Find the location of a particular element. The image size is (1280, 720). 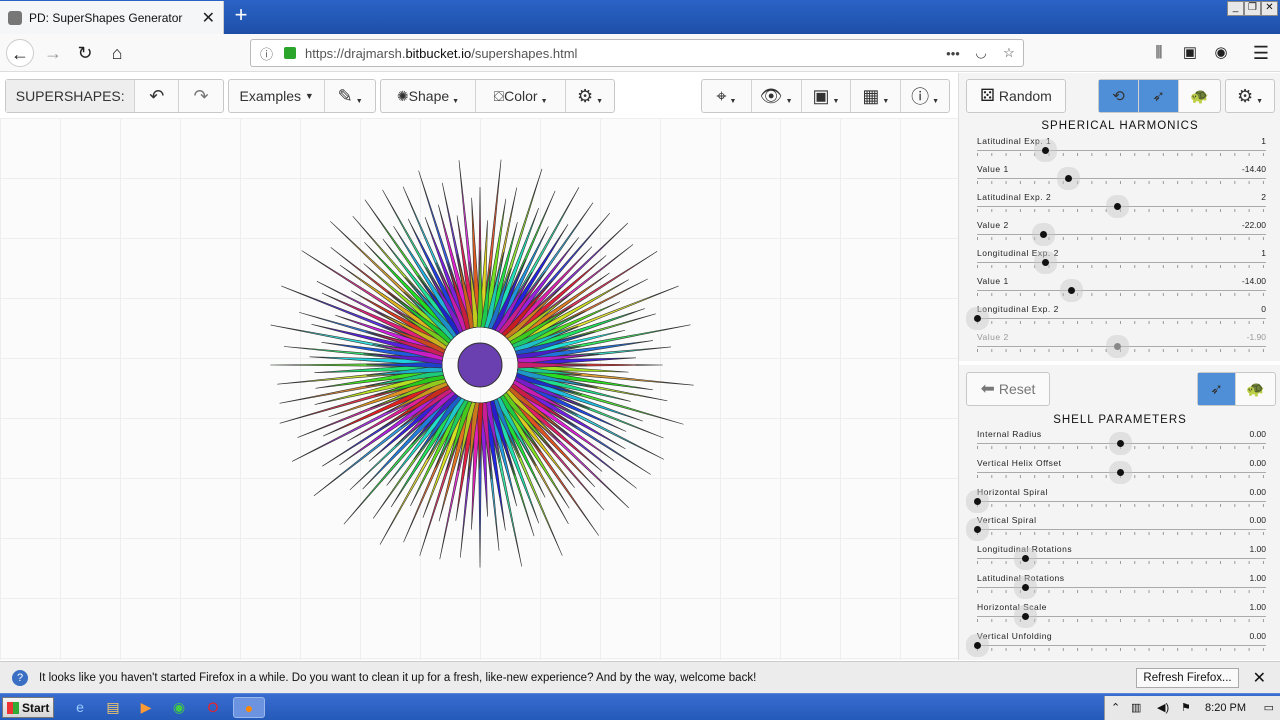

slider-row: Horizontal Scale 1.00 is located at coordinates (1119, 616).